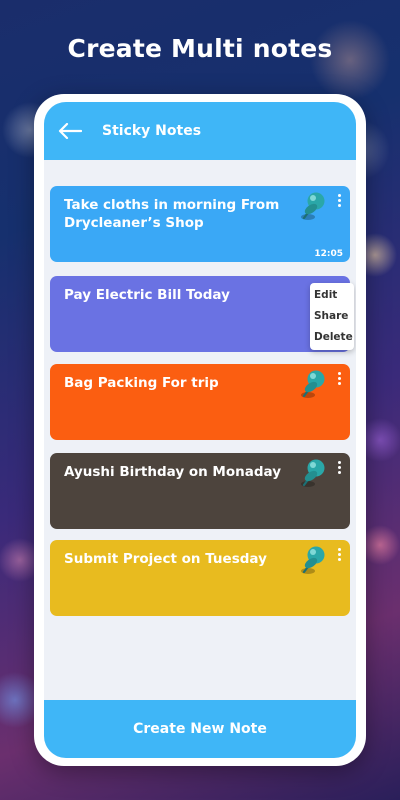 The image size is (400, 800). What do you see at coordinates (152, 131) in the screenshot?
I see `app-title: Sticky Notes` at bounding box center [152, 131].